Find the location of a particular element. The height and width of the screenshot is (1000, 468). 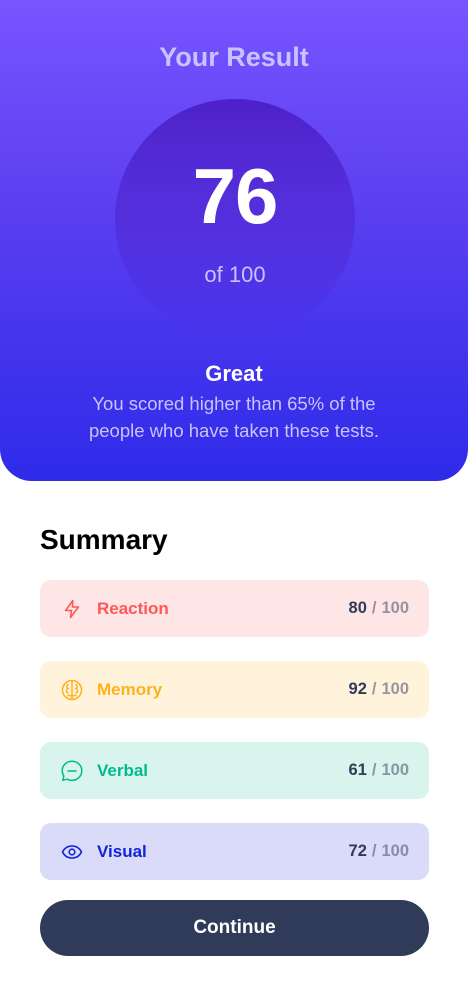

lightning-icon is located at coordinates (72, 609).